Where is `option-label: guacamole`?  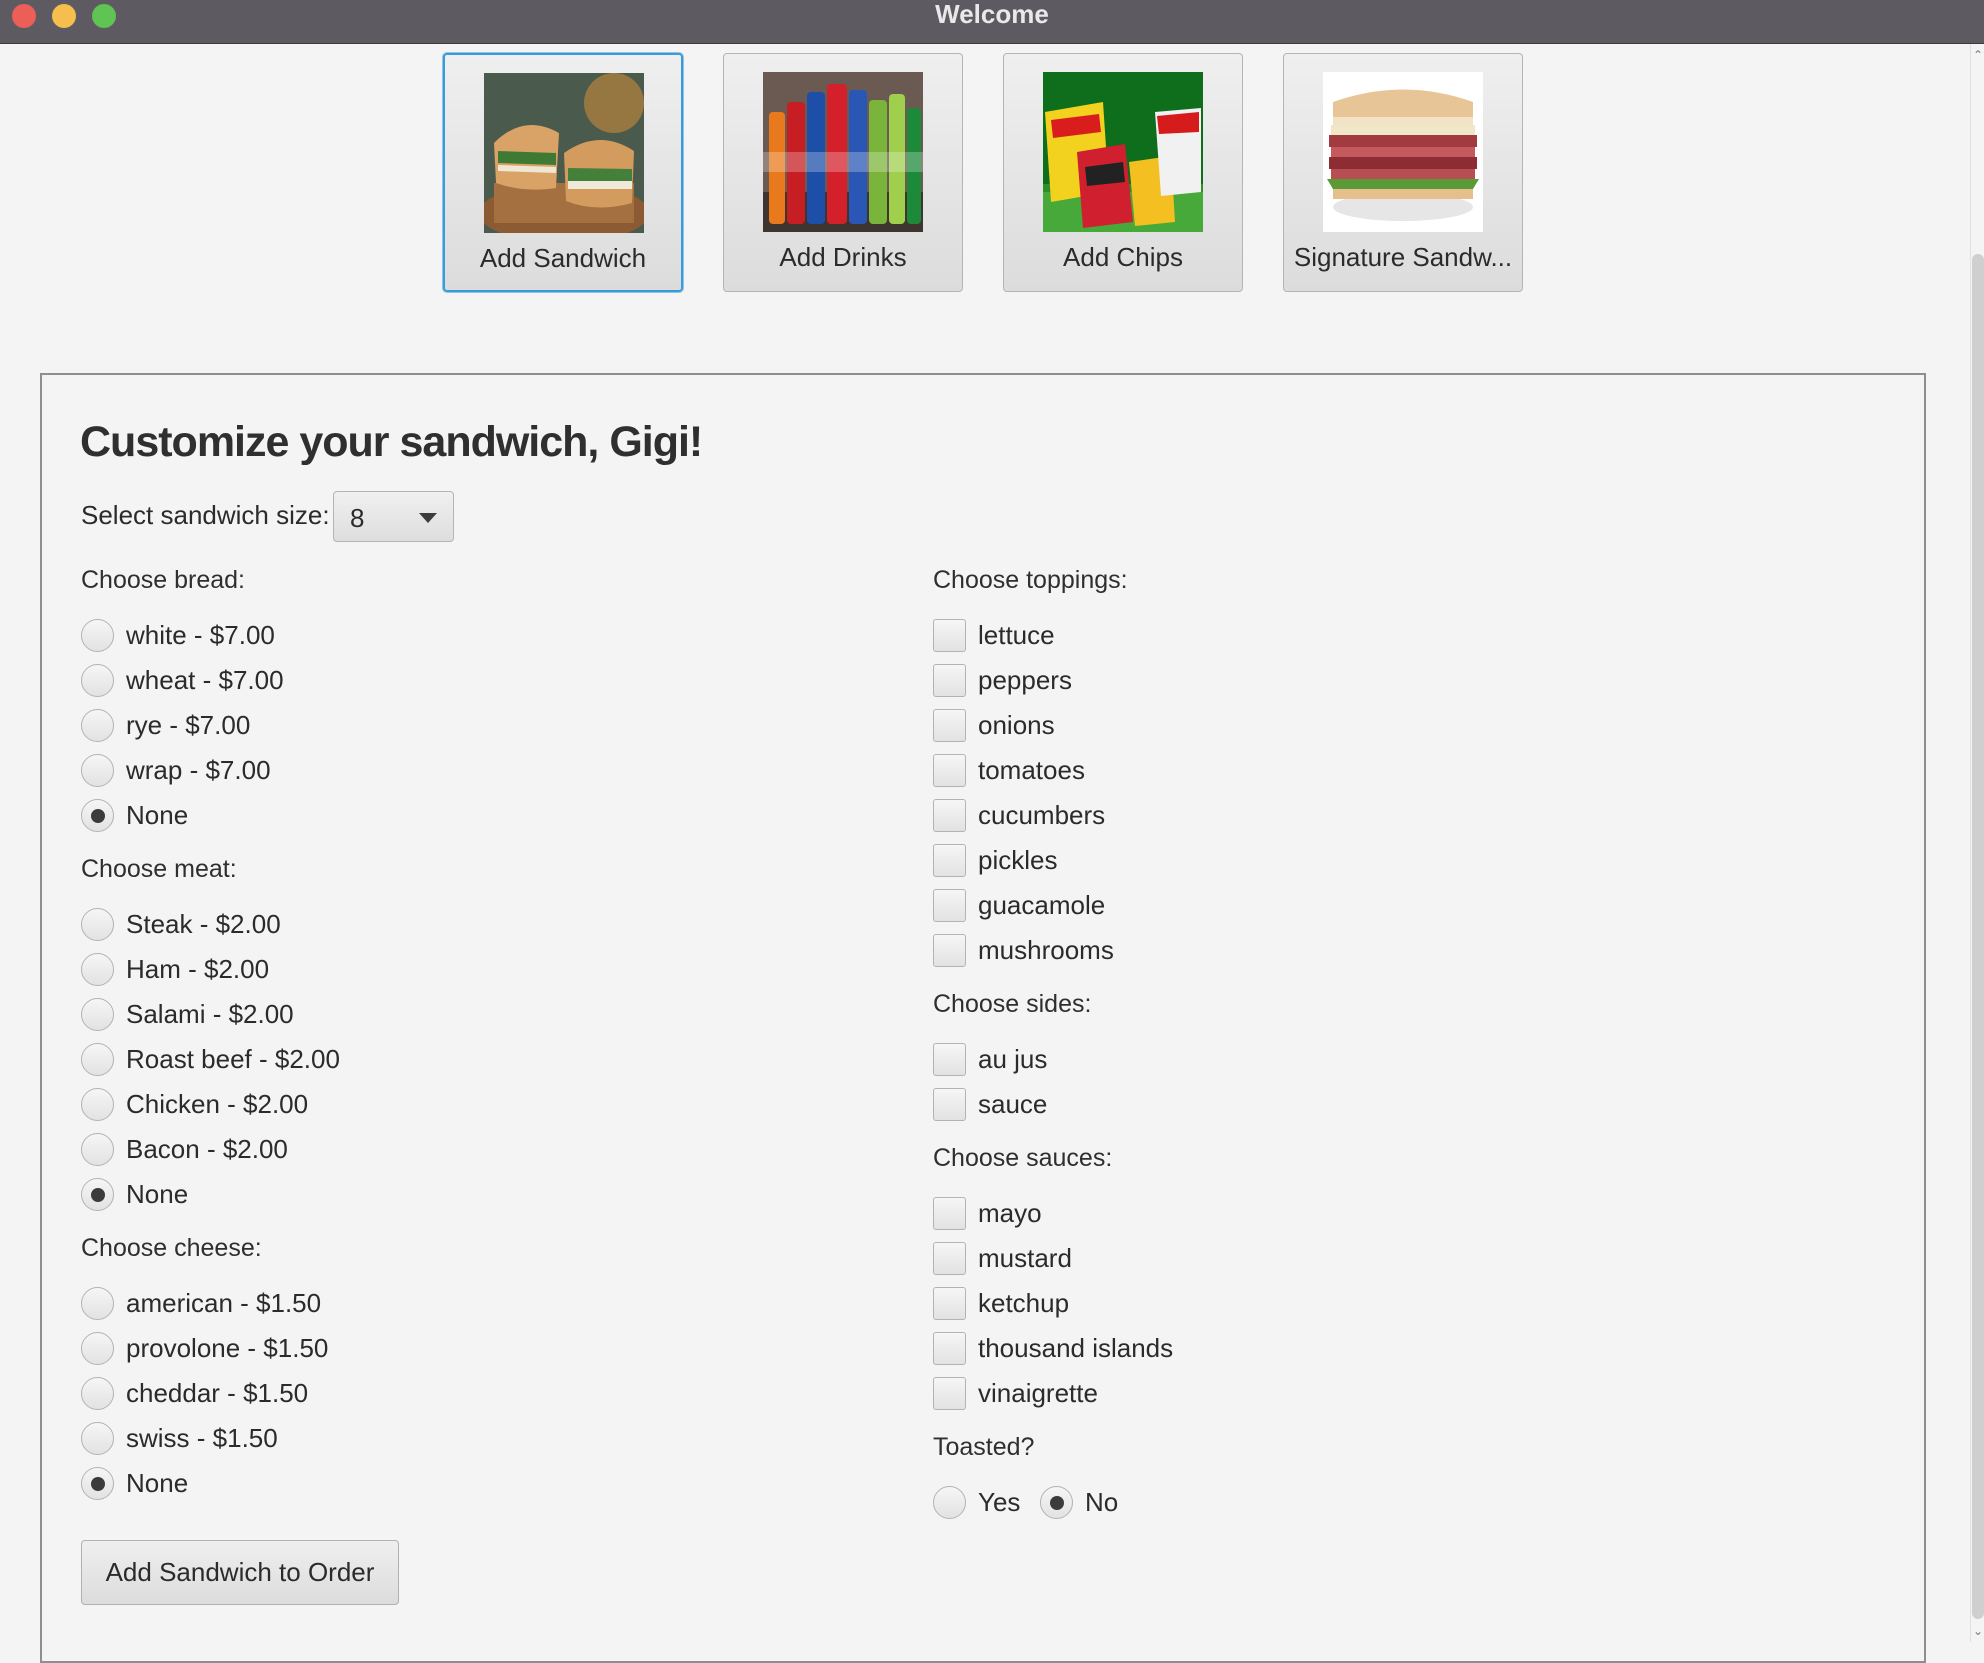
option-label: guacamole is located at coordinates (1042, 904).